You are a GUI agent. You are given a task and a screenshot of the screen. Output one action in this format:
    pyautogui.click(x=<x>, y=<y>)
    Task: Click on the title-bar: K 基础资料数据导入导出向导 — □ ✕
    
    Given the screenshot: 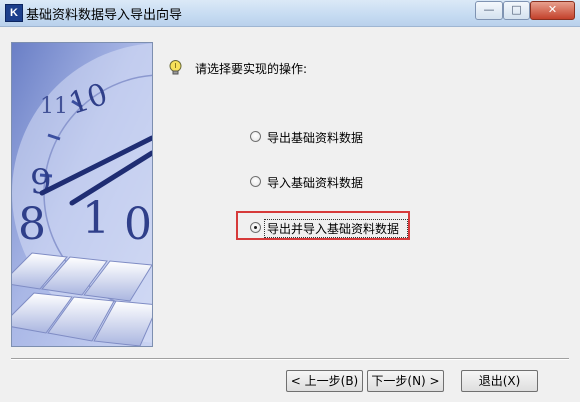 What is the action you would take?
    pyautogui.click(x=290, y=13)
    